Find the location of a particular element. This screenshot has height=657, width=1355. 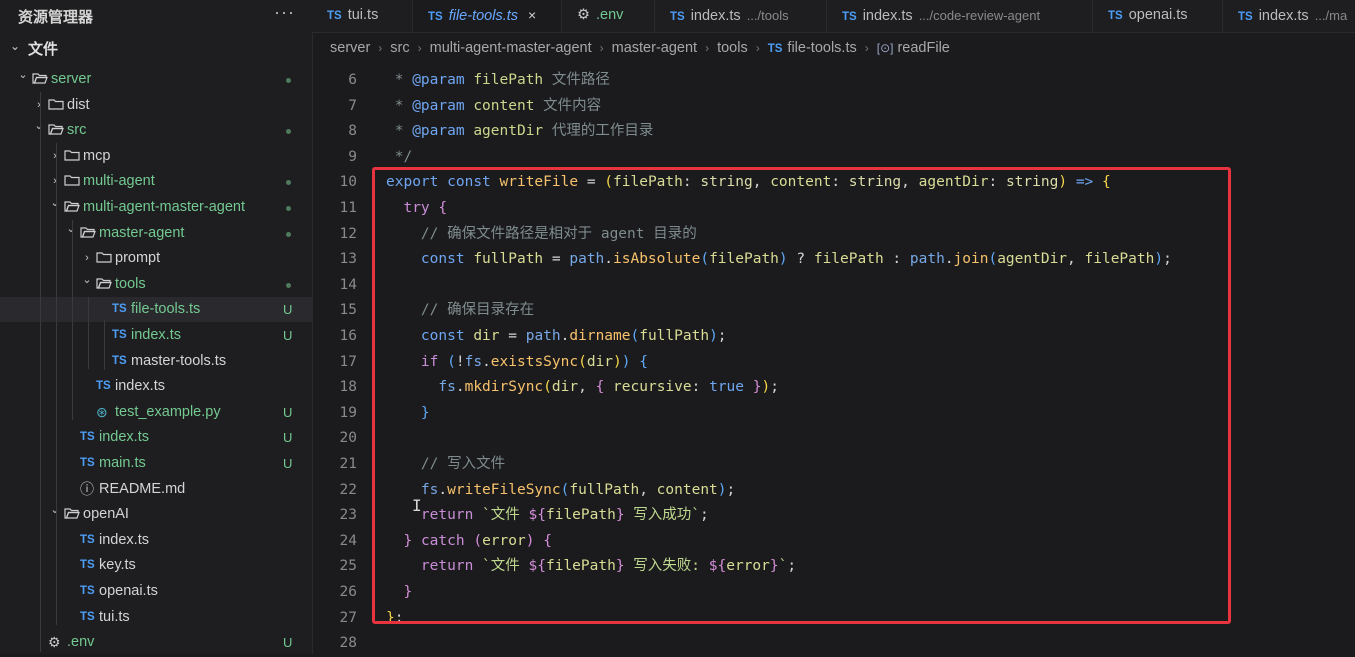

tree-file: TS master-tools.ts is located at coordinates (156, 361).